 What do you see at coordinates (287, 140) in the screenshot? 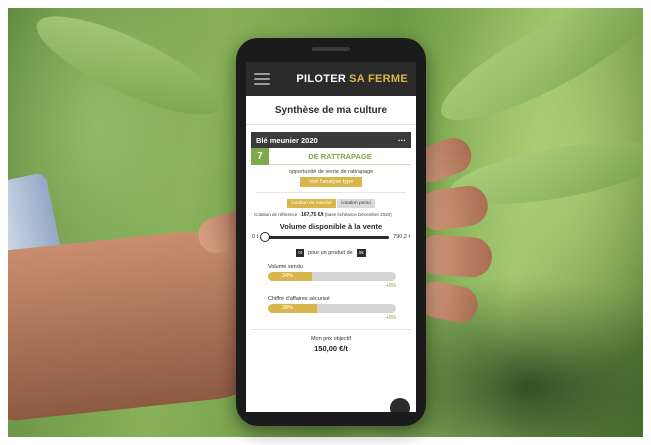
I see `crop-name: Blé meunier 2020` at bounding box center [287, 140].